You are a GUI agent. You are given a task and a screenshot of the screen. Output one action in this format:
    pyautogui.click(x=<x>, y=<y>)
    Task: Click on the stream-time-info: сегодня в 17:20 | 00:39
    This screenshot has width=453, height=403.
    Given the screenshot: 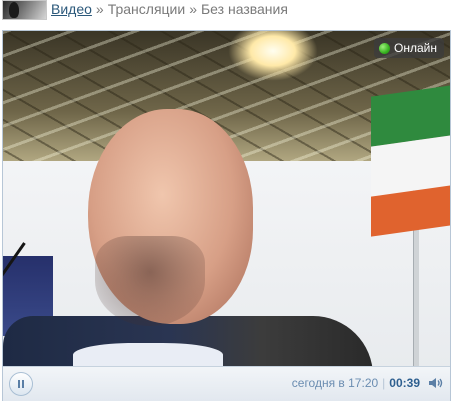 What is the action you would take?
    pyautogui.click(x=356, y=383)
    